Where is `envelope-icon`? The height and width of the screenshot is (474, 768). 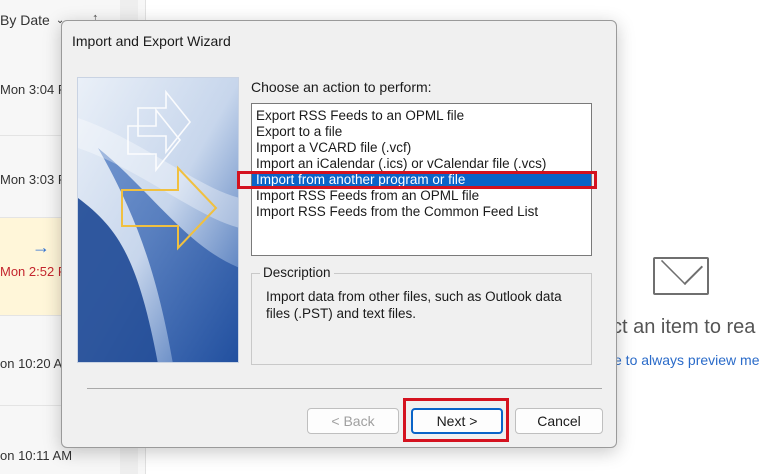
envelope-icon is located at coordinates (681, 276).